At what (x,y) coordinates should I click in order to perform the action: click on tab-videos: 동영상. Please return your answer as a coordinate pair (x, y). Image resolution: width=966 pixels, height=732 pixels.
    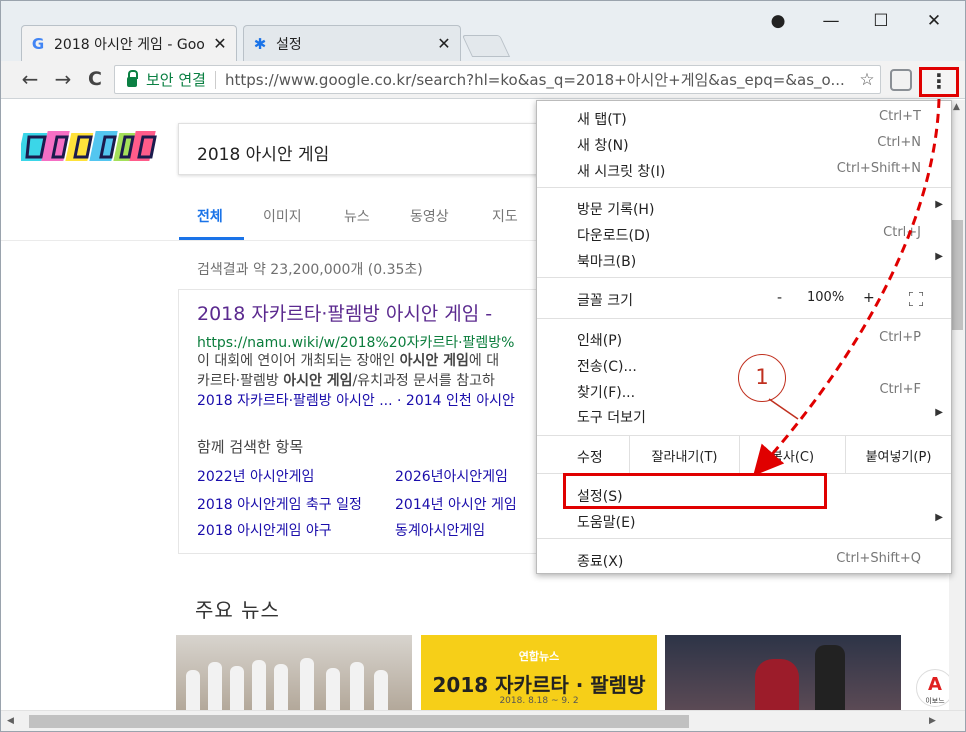
    Looking at the image, I should click on (429, 216).